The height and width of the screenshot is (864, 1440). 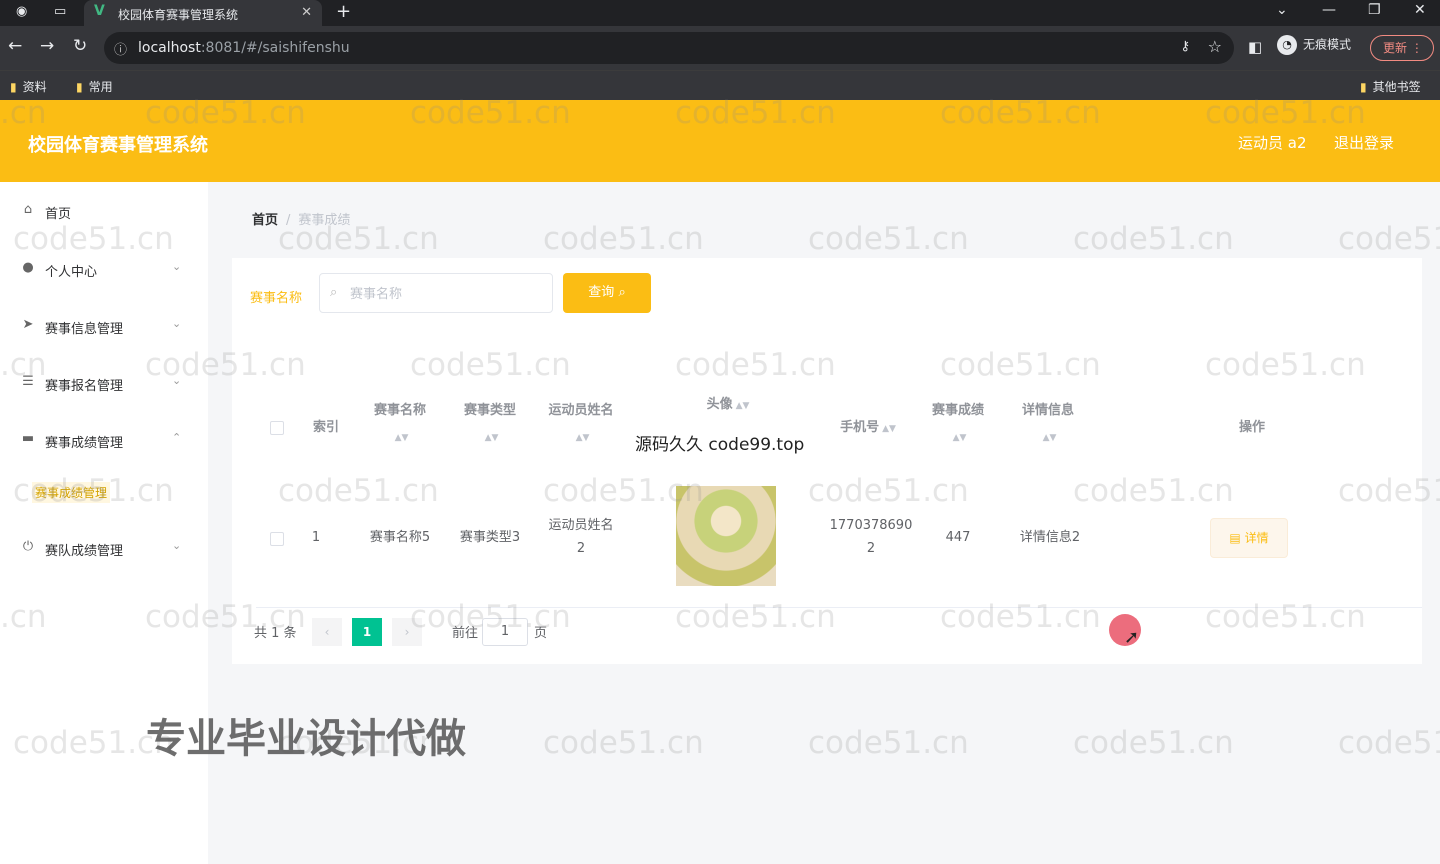 What do you see at coordinates (1048, 424) in the screenshot?
I see `header-detail-info: 详情信息 ▲▼` at bounding box center [1048, 424].